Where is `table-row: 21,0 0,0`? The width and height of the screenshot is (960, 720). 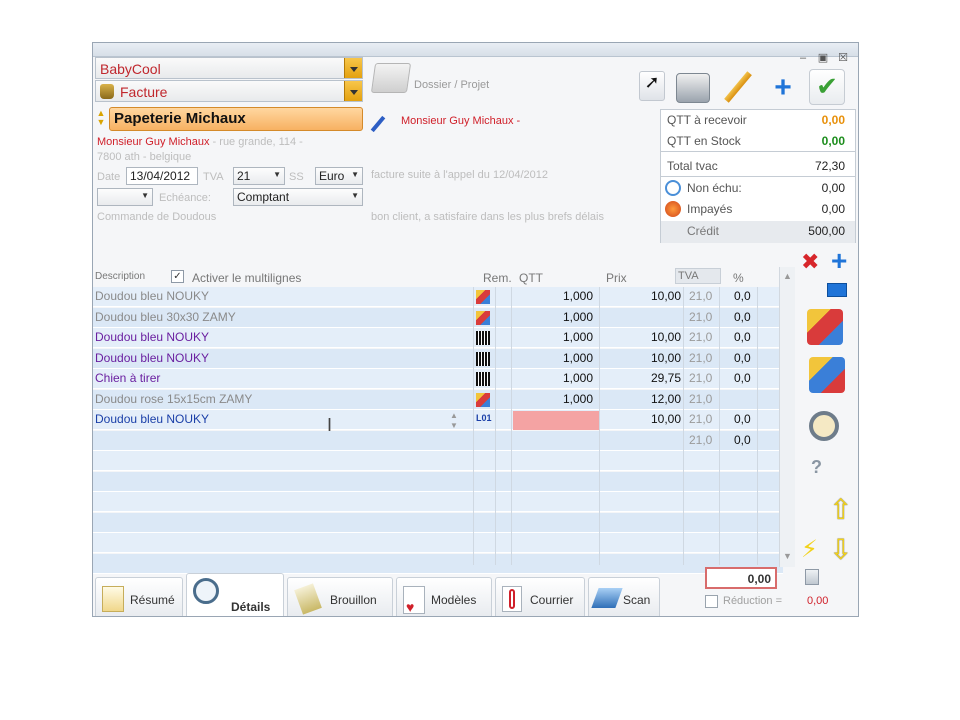 table-row: 21,0 0,0 is located at coordinates (438, 440).